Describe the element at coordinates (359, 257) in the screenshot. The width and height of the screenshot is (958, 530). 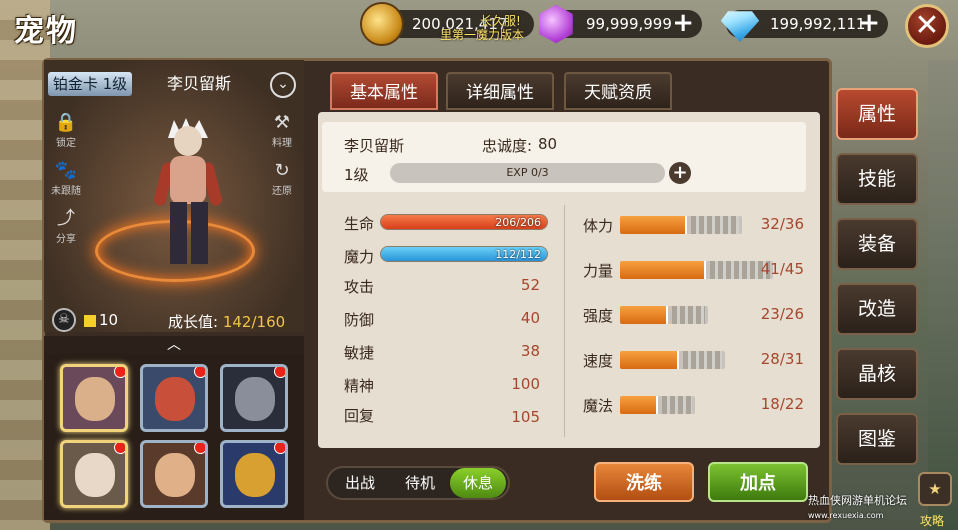
I see `mp-label: 魔力` at that location.